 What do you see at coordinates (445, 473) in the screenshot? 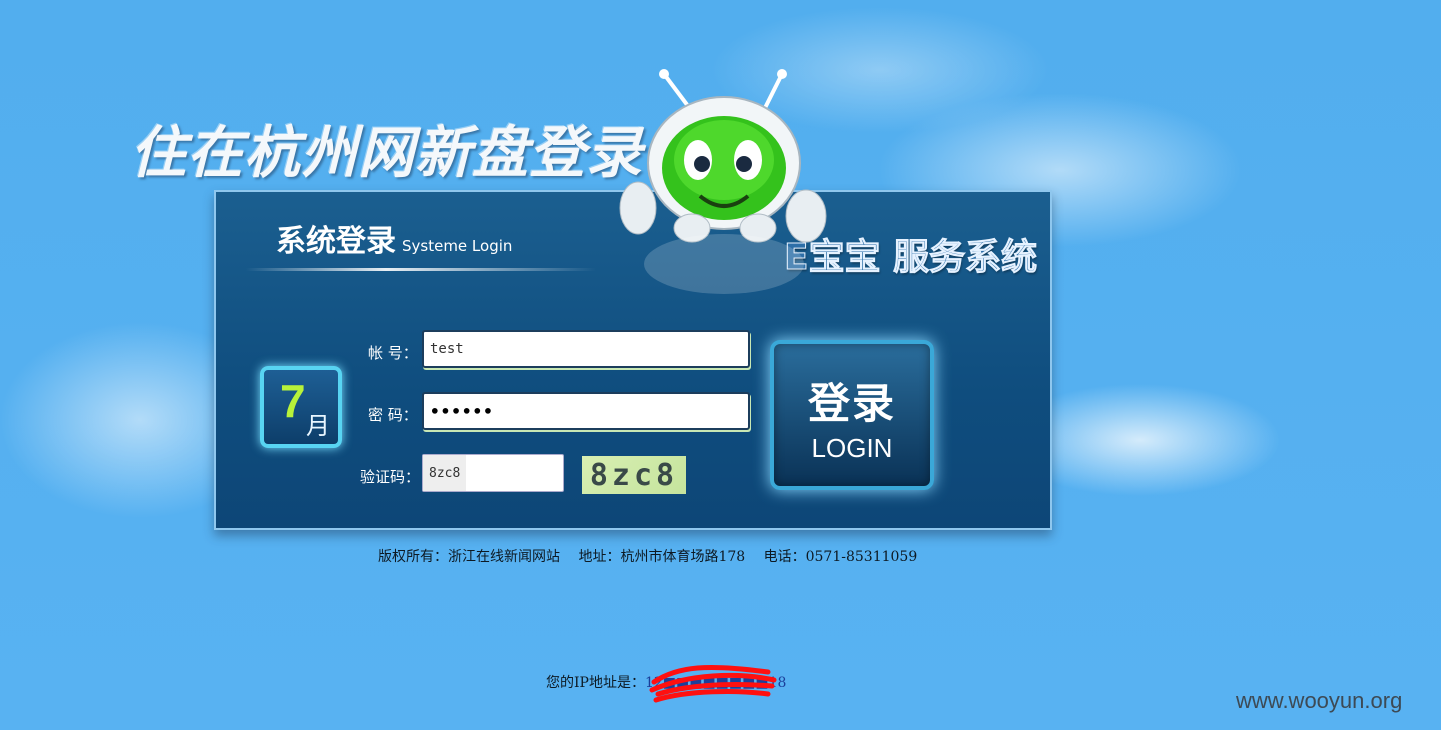
I see `captcha-input-value: 8zc8` at bounding box center [445, 473].